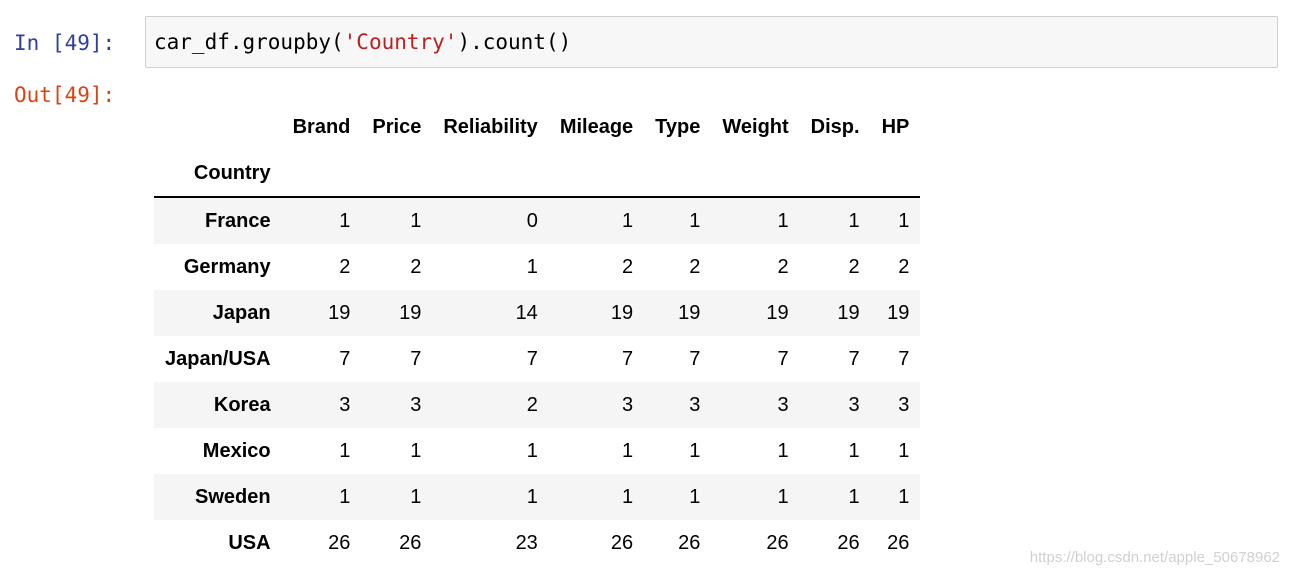 This screenshot has width=1290, height=574. I want to click on column-header: HP, so click(895, 126).